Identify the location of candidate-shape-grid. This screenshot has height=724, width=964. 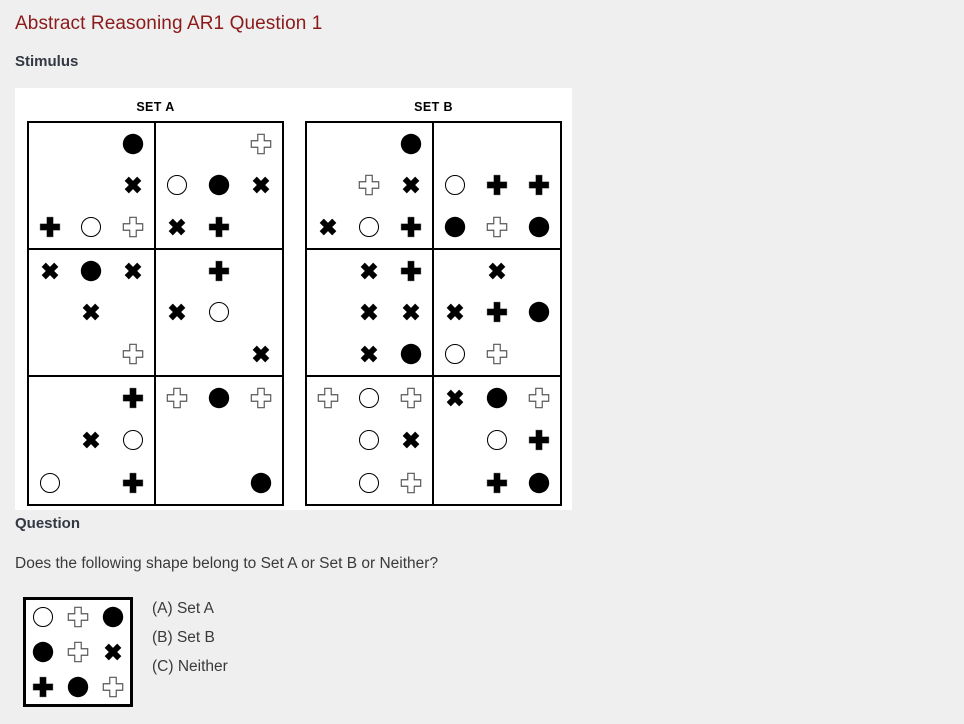
(78, 652).